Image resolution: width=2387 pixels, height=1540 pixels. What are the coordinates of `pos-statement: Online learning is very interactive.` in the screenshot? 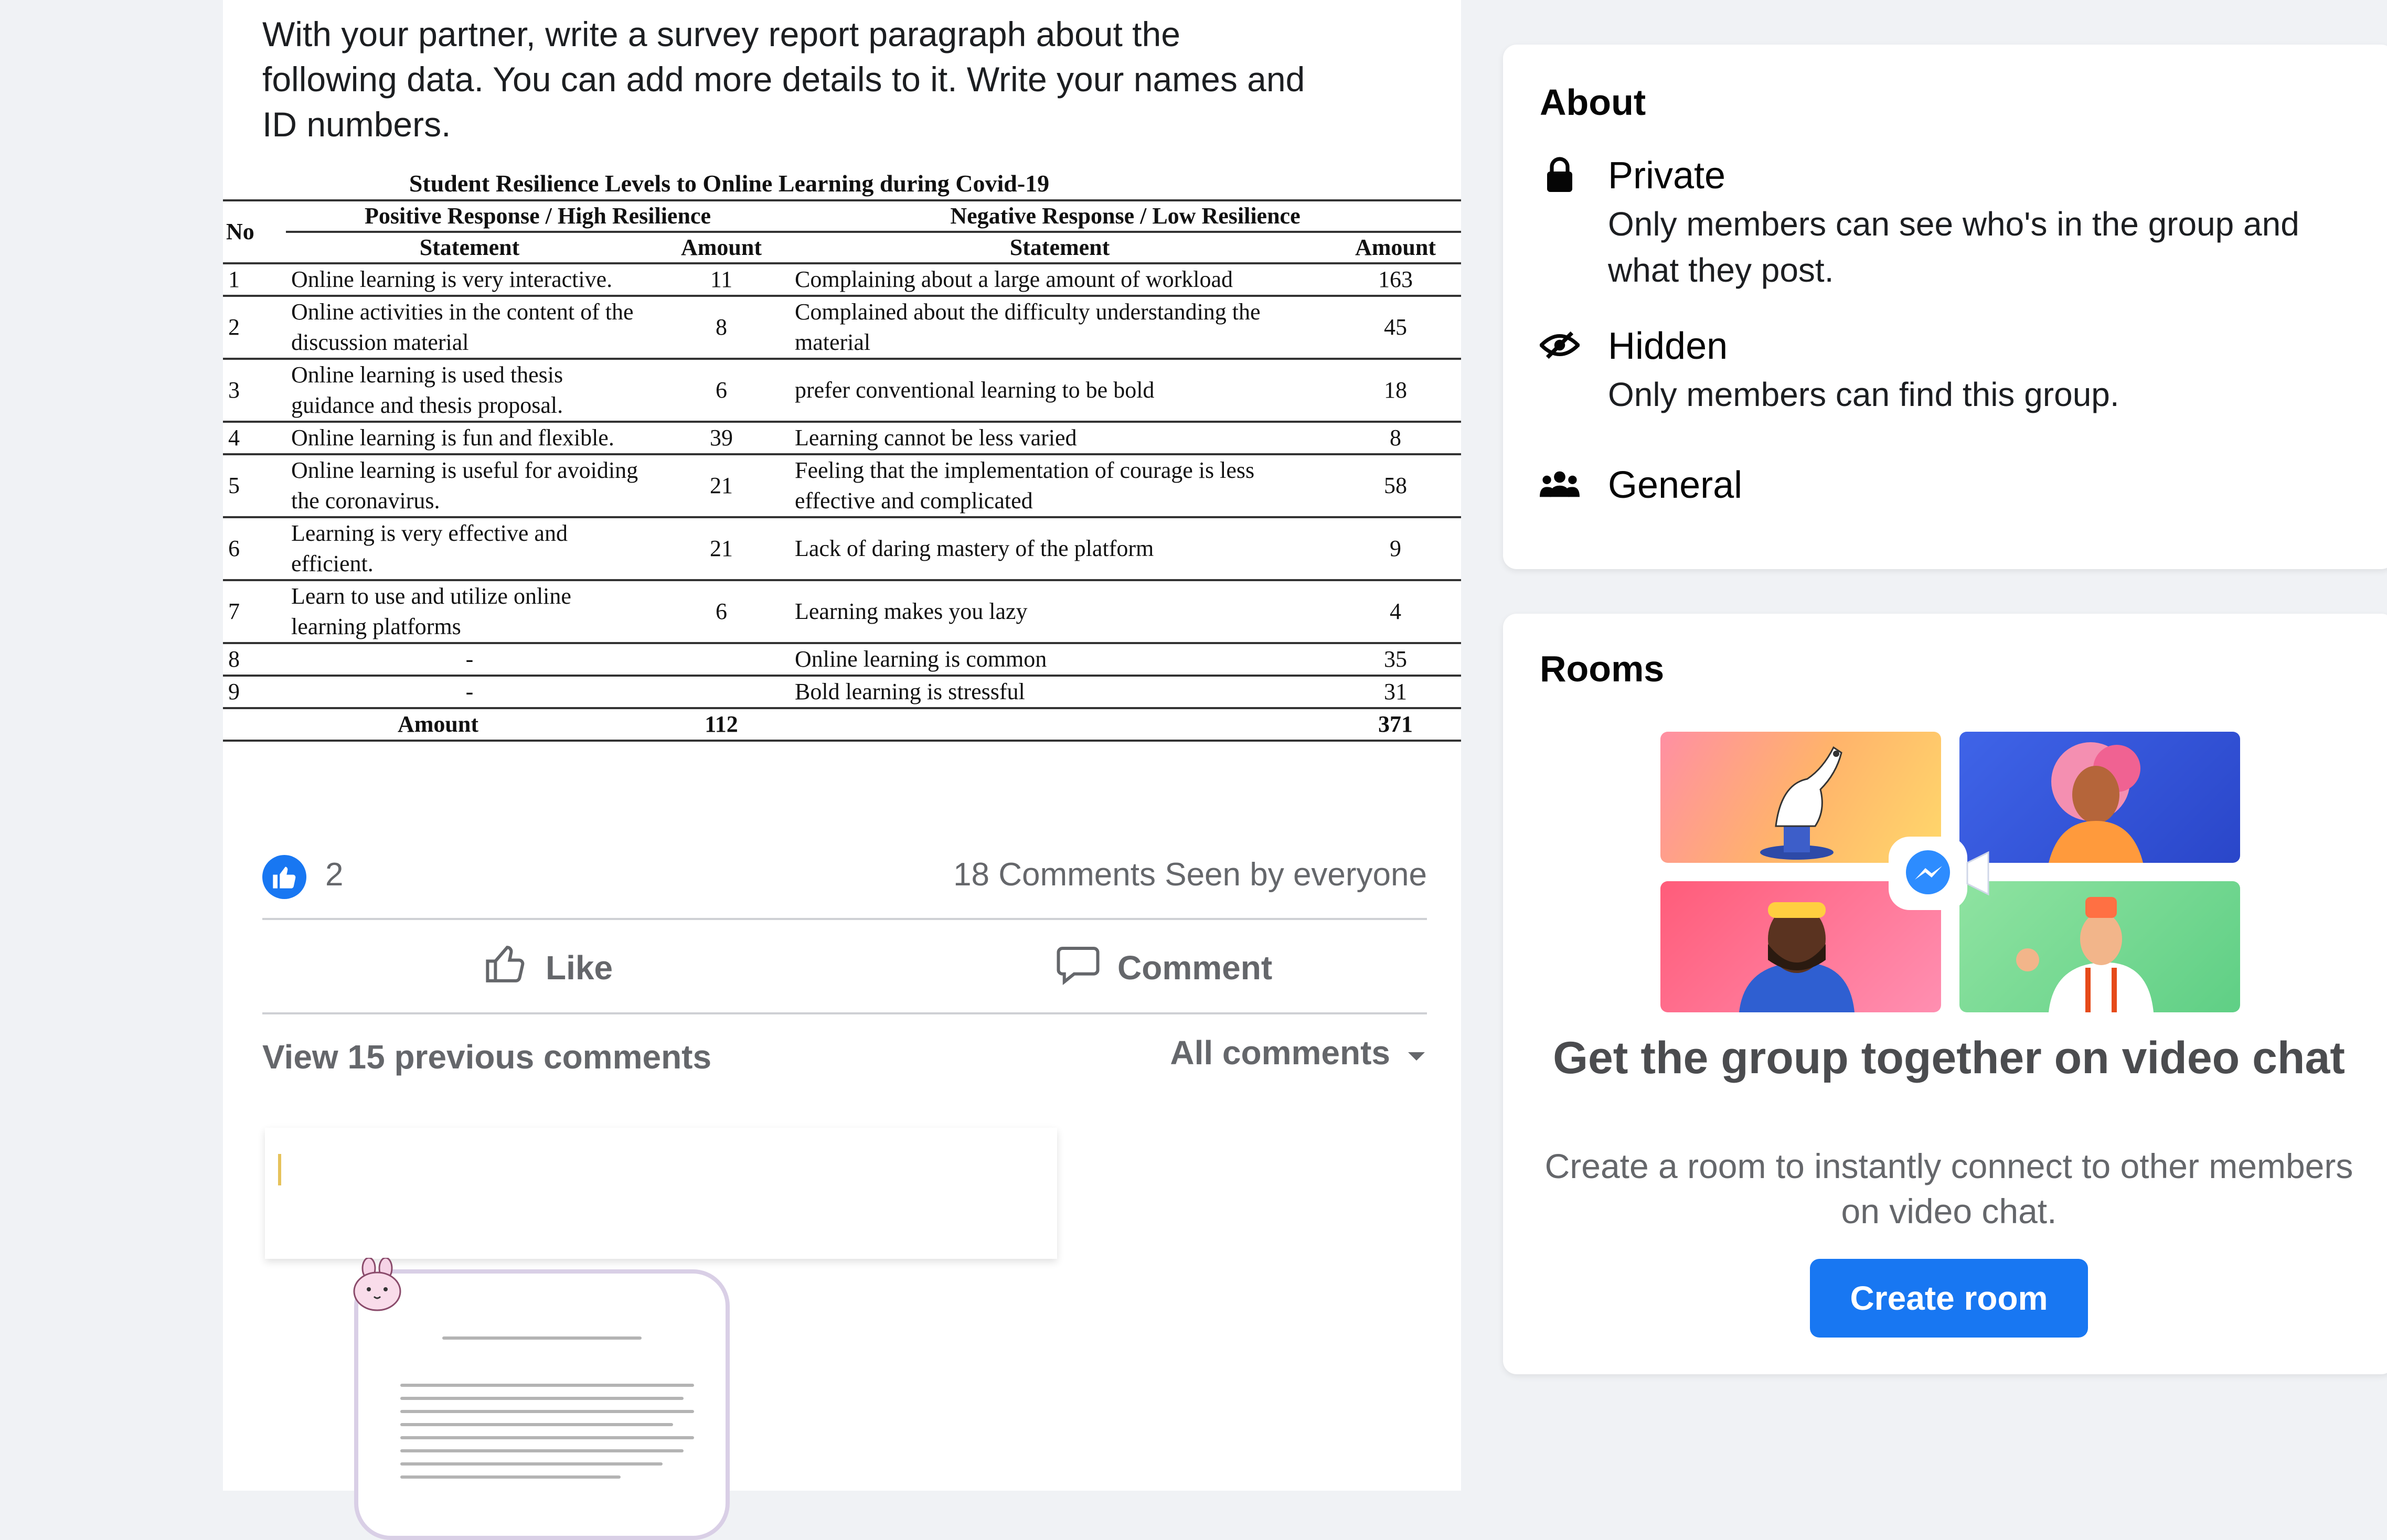 It's located at (469, 279).